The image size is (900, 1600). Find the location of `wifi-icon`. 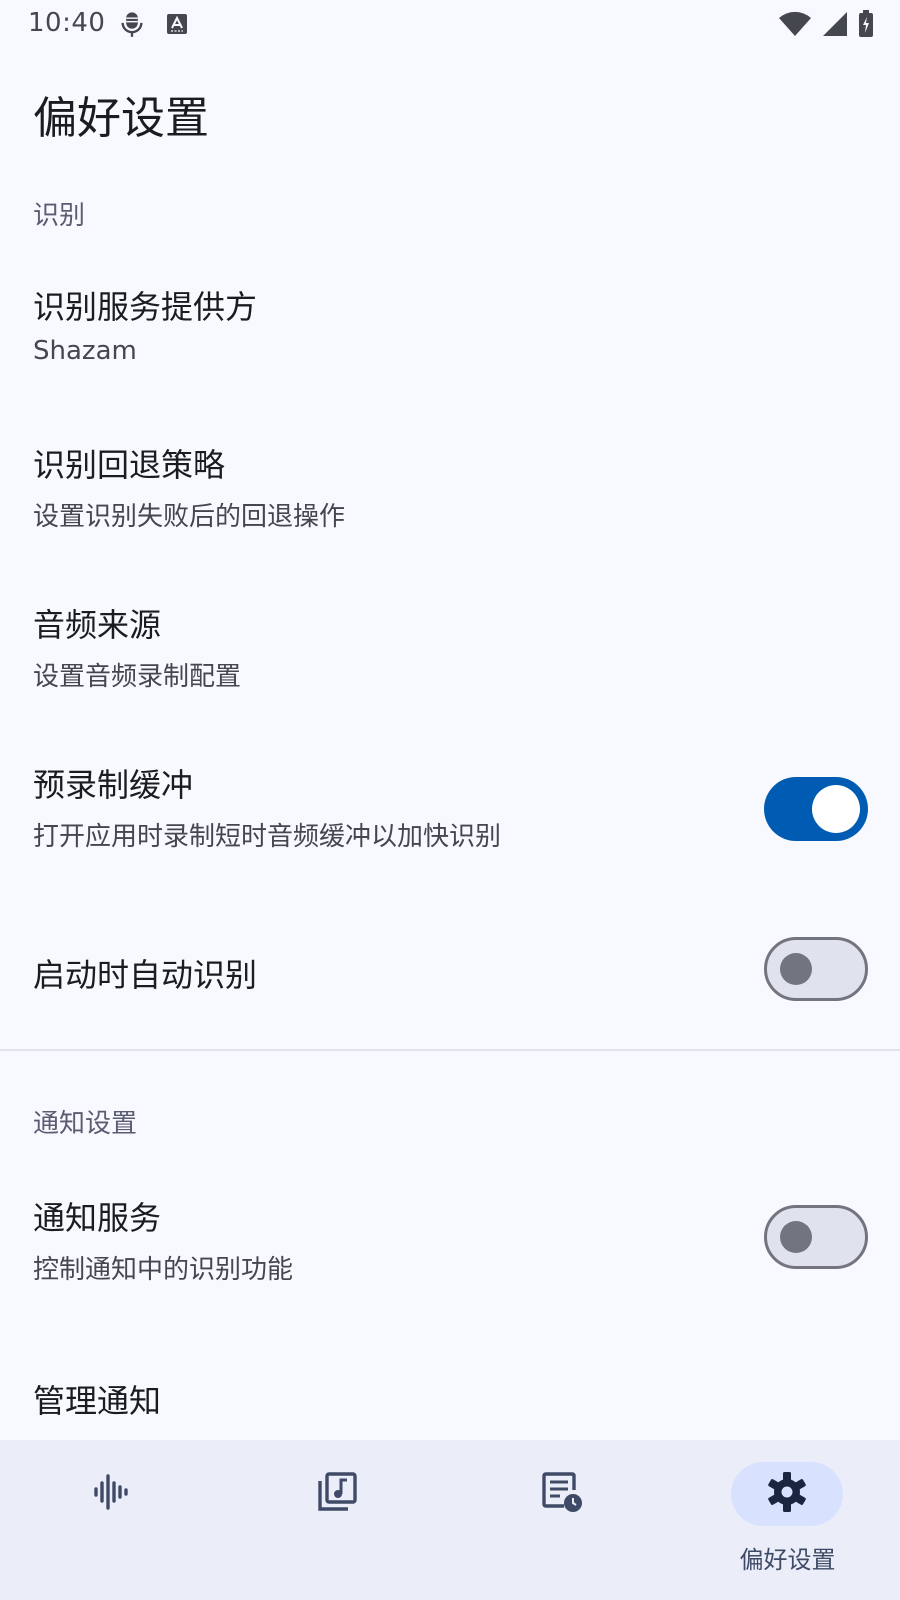

wifi-icon is located at coordinates (795, 24).